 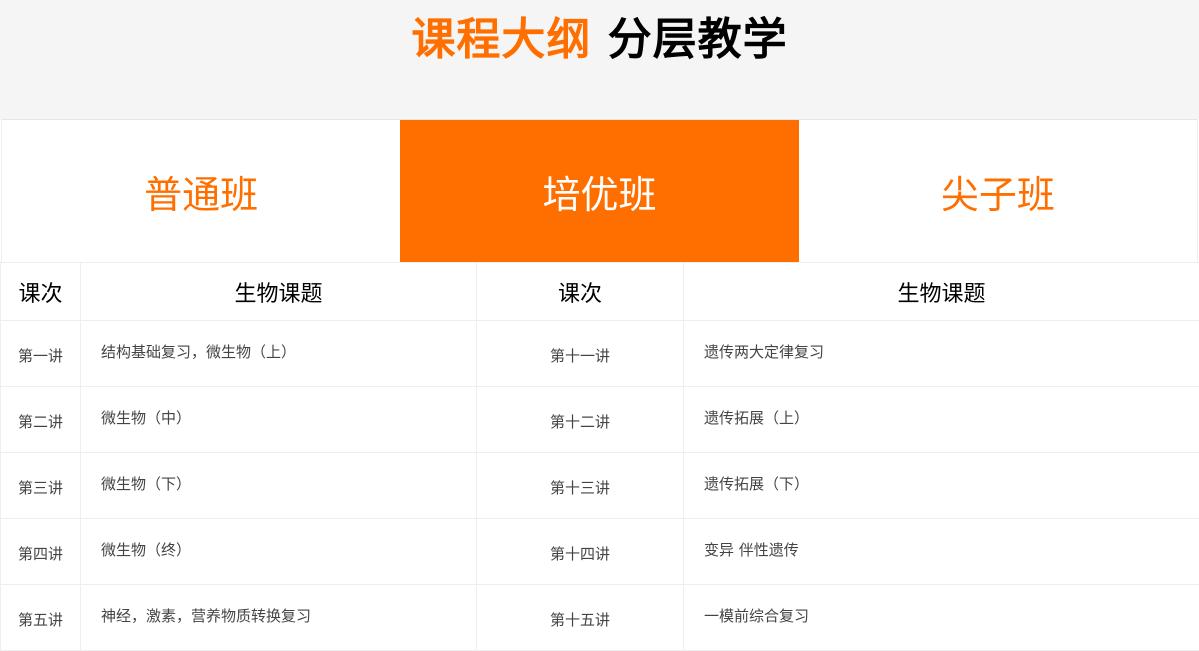 I want to click on lesson-cell: 第五讲, so click(x=40, y=617).